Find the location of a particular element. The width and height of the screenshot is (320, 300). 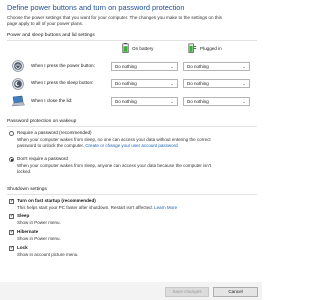

lock-checkbox is located at coordinates (11, 248).